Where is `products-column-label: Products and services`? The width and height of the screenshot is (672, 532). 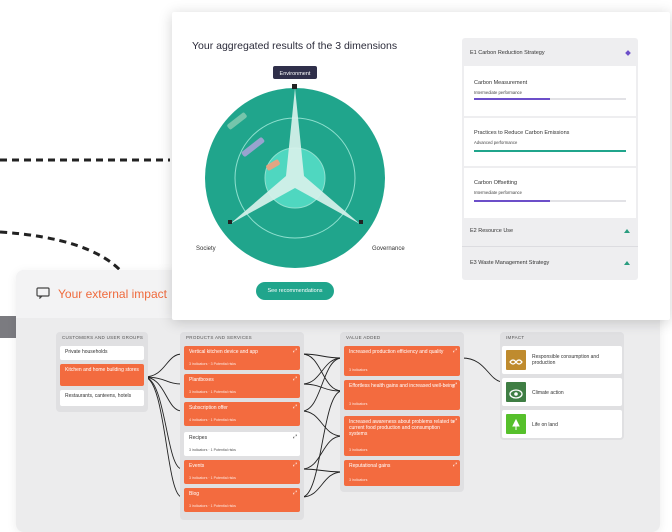
products-column-label: Products and services is located at coordinates (219, 337).